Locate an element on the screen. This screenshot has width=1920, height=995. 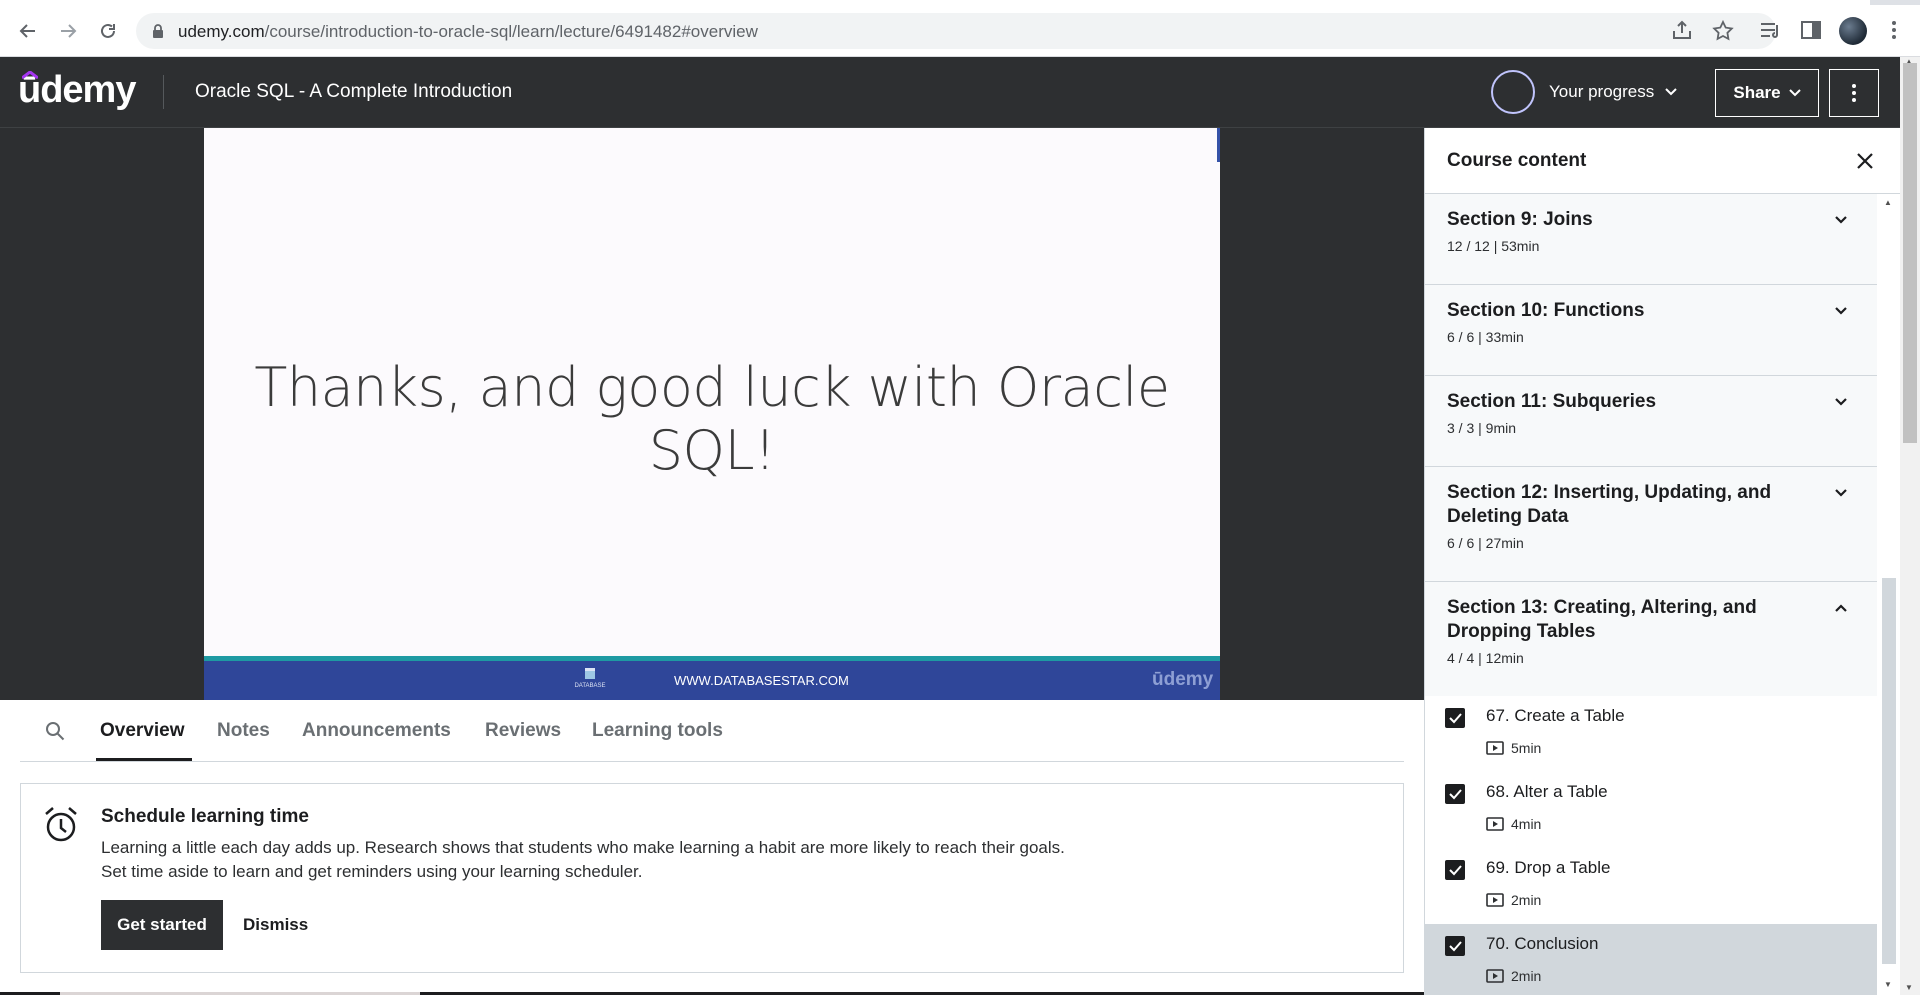
reading-list-icon is located at coordinates (1771, 30).